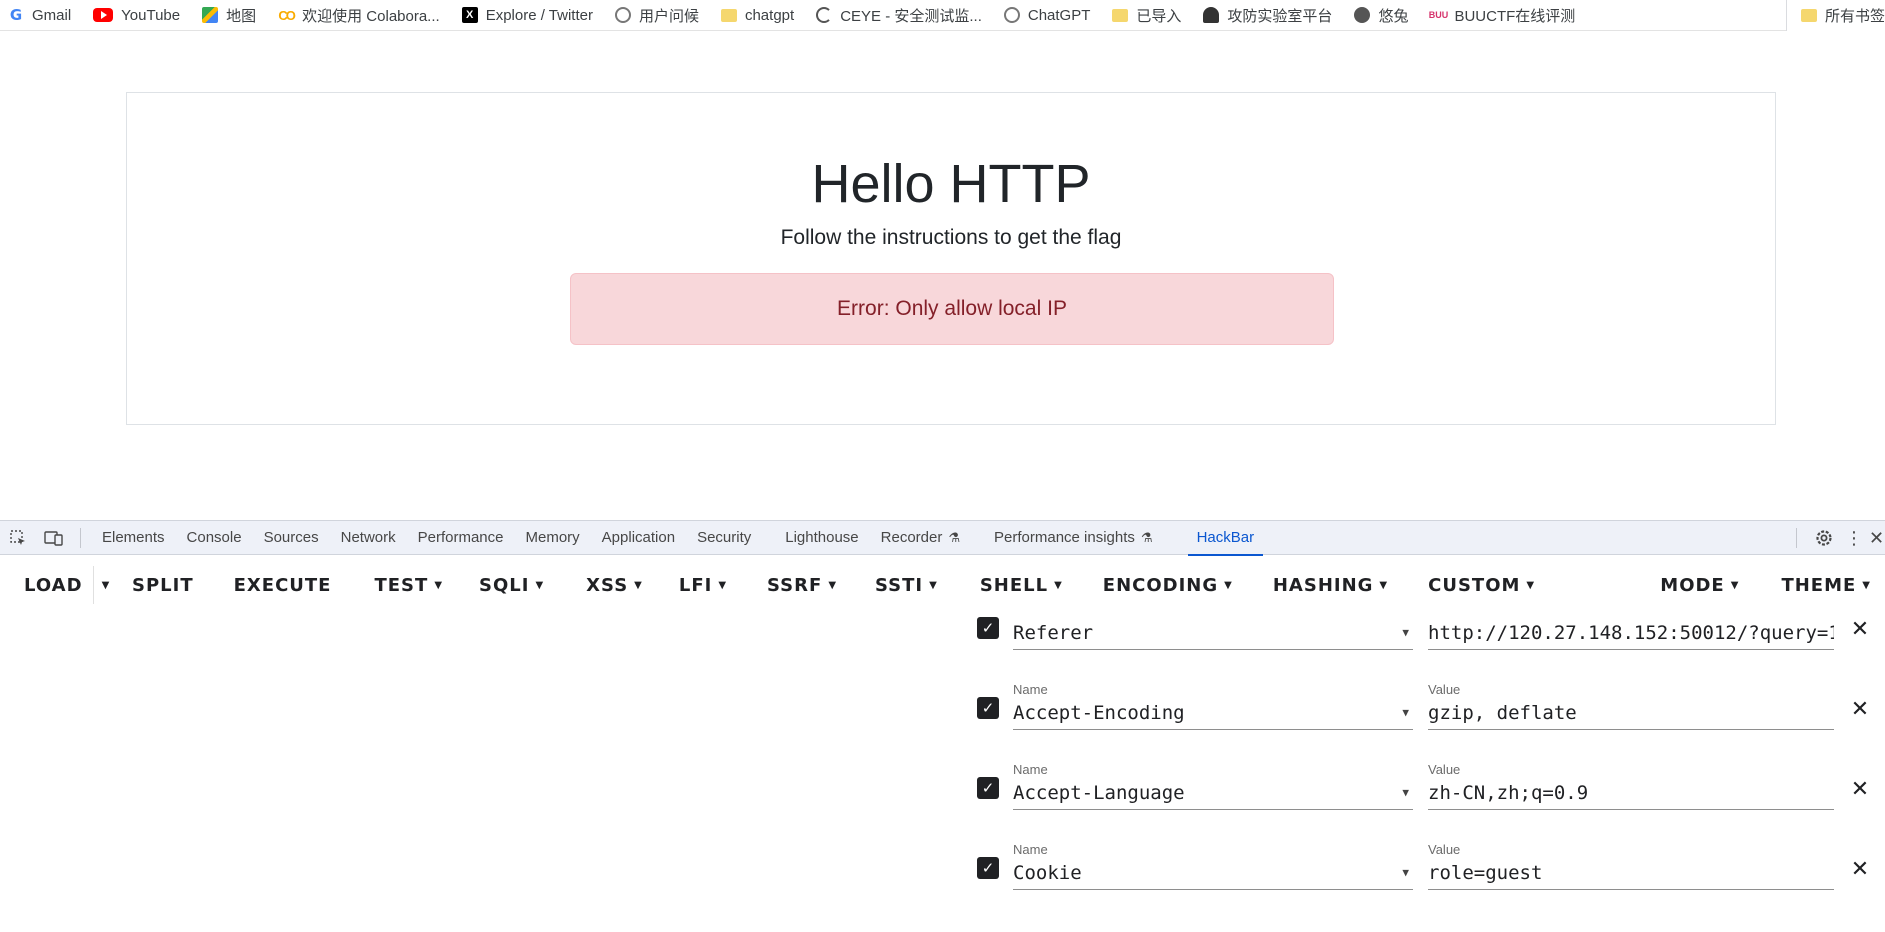 Image resolution: width=1885 pixels, height=932 pixels. I want to click on bookmark-label: ChatGPT, so click(1059, 15).